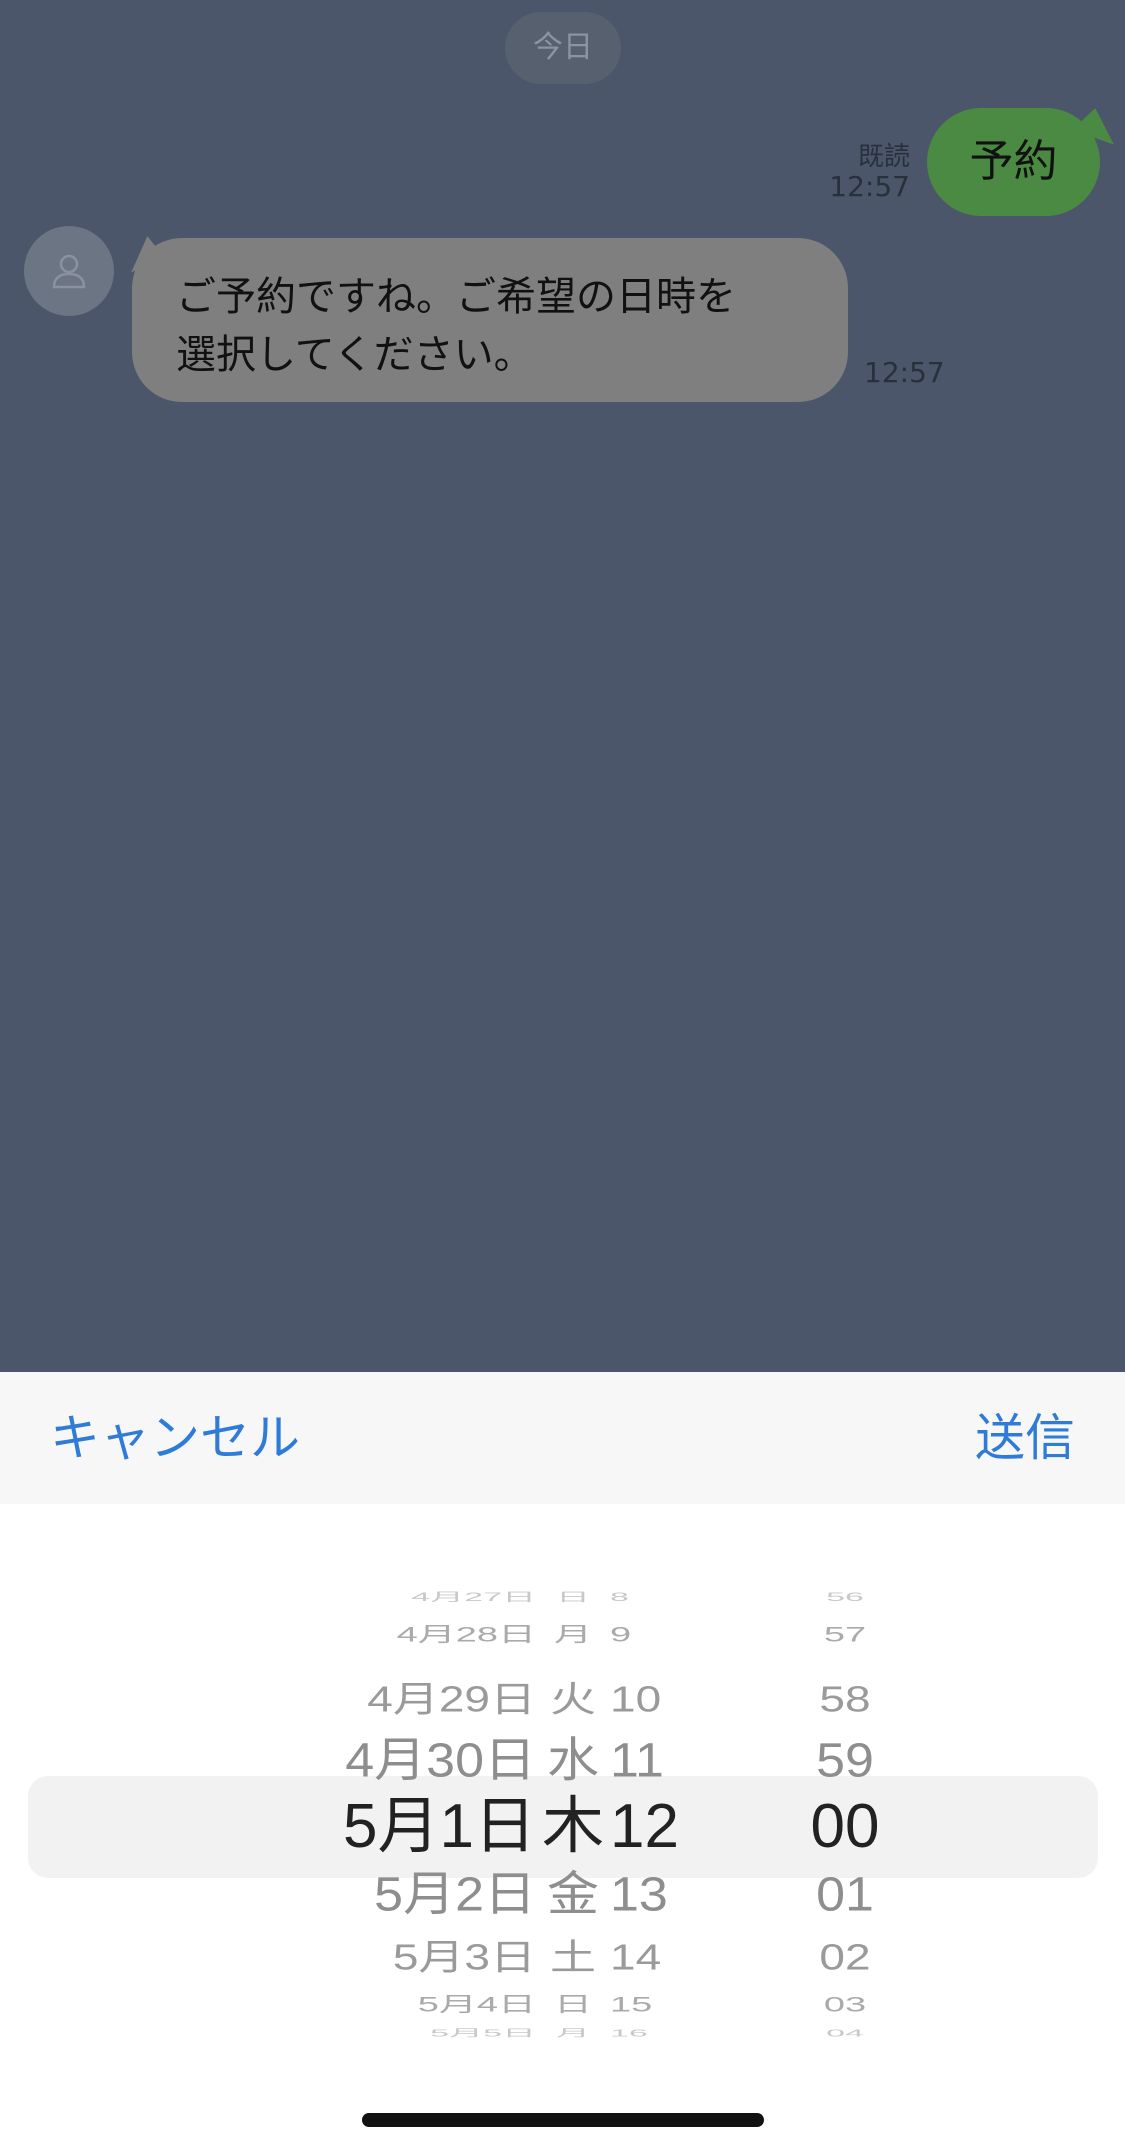 This screenshot has height=2152, width=1125. I want to click on cancel-button: キャンセル, so click(175, 1438).